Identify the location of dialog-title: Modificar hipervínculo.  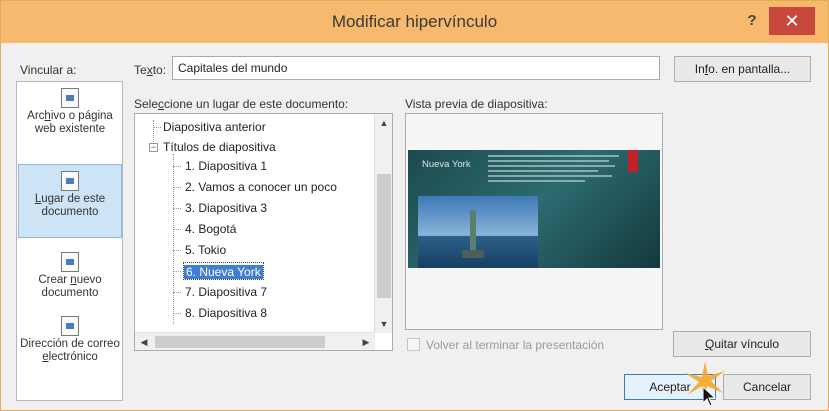
(414, 21).